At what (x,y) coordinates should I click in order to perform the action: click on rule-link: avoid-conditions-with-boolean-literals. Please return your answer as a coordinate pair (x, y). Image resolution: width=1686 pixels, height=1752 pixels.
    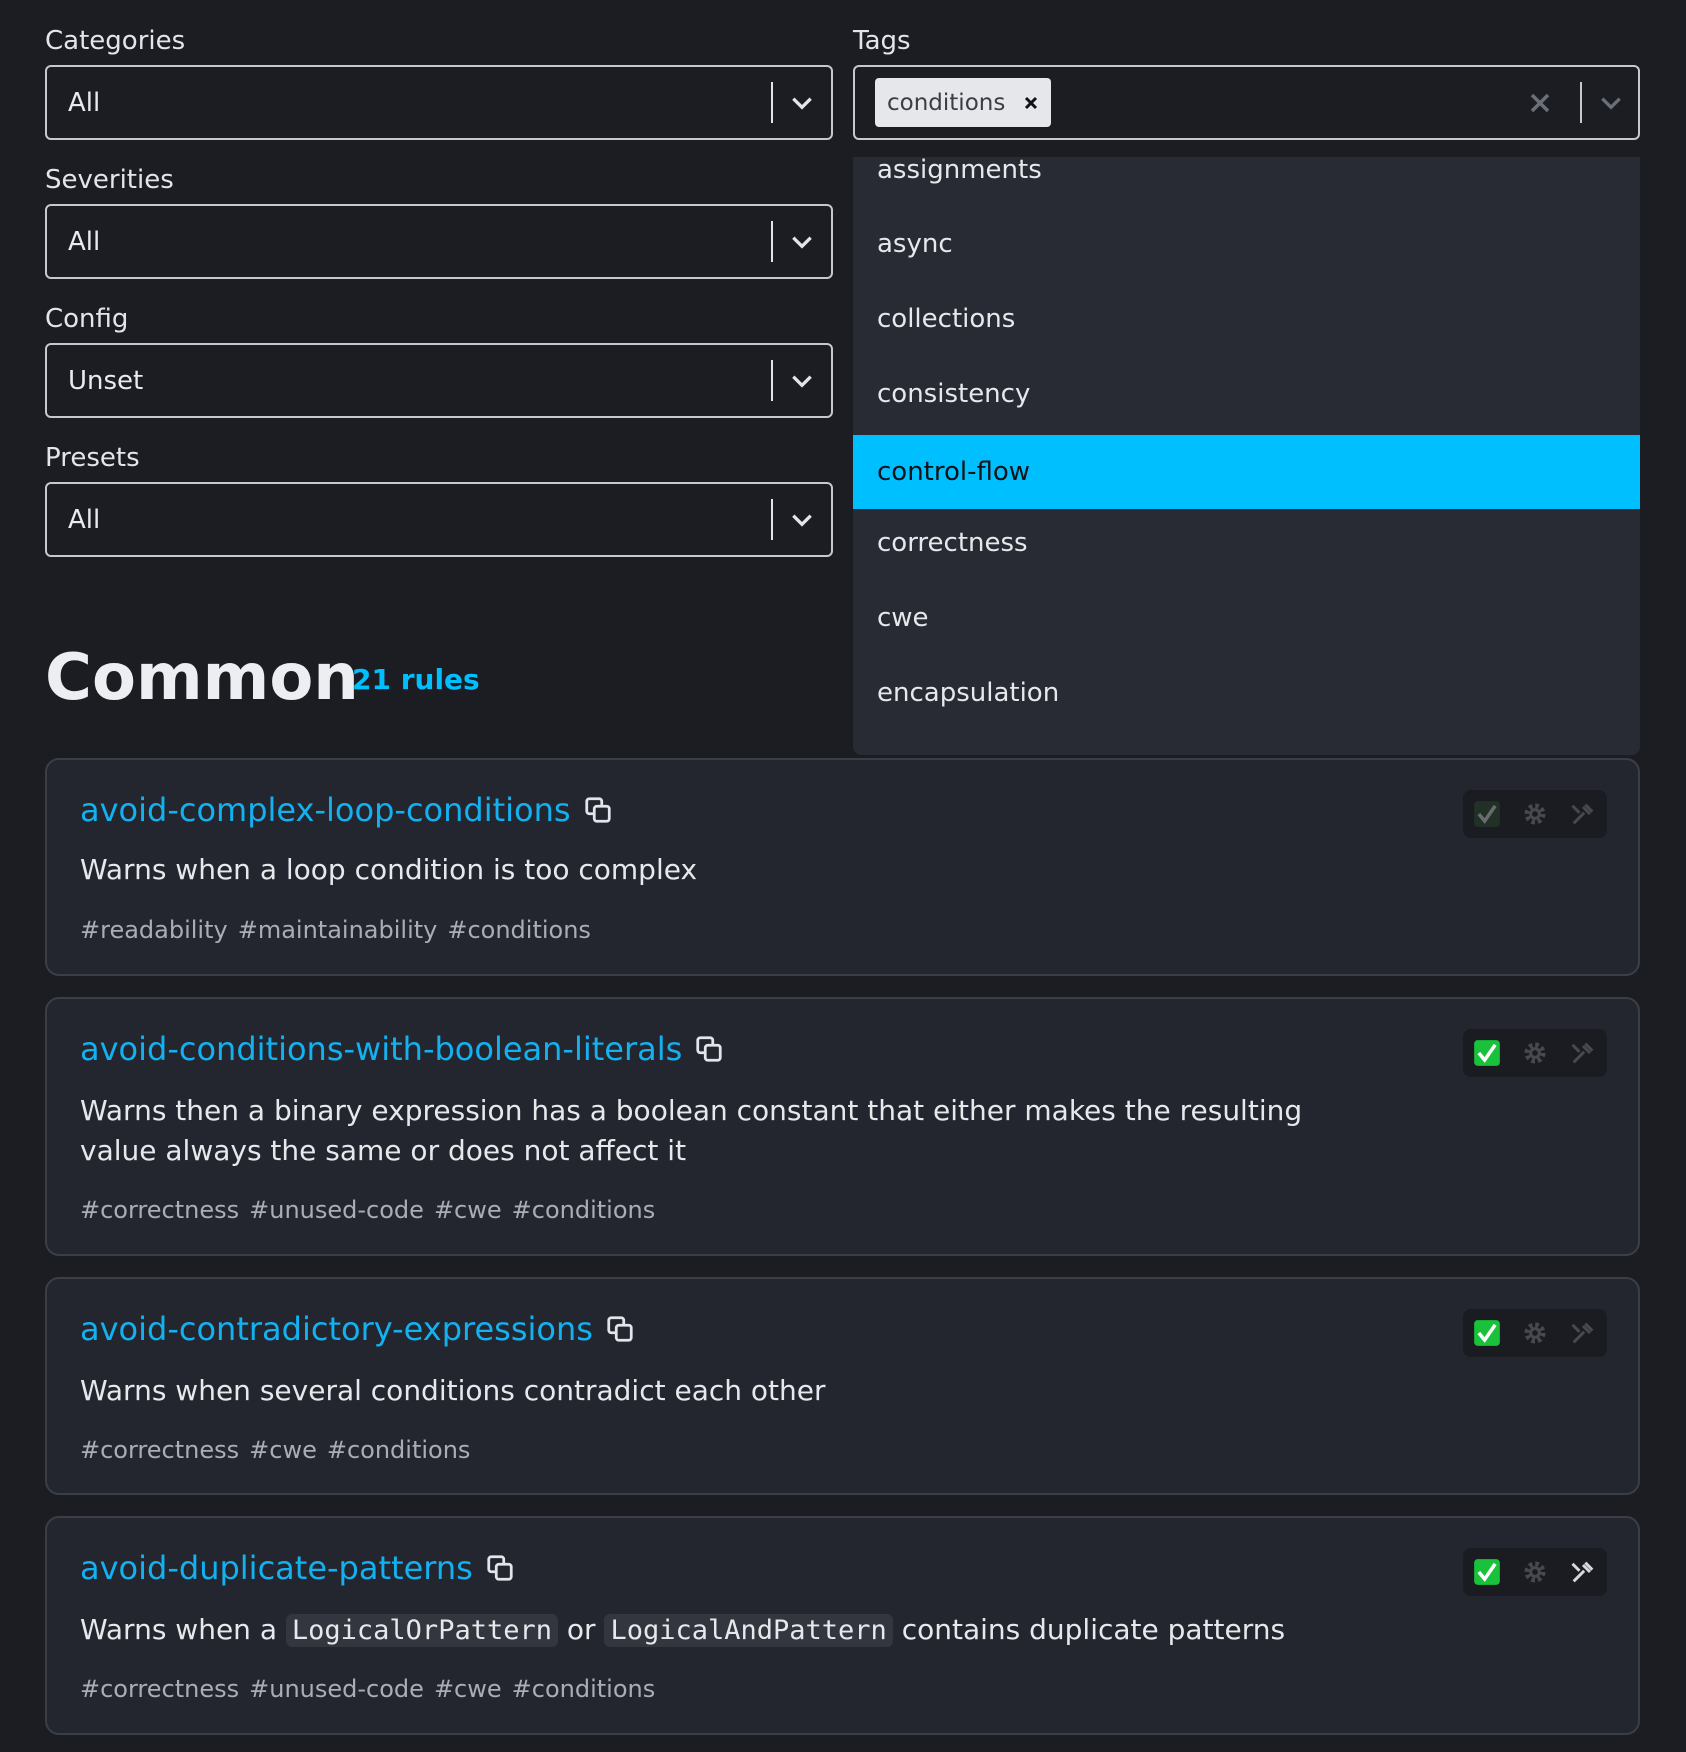
    Looking at the image, I should click on (402, 1049).